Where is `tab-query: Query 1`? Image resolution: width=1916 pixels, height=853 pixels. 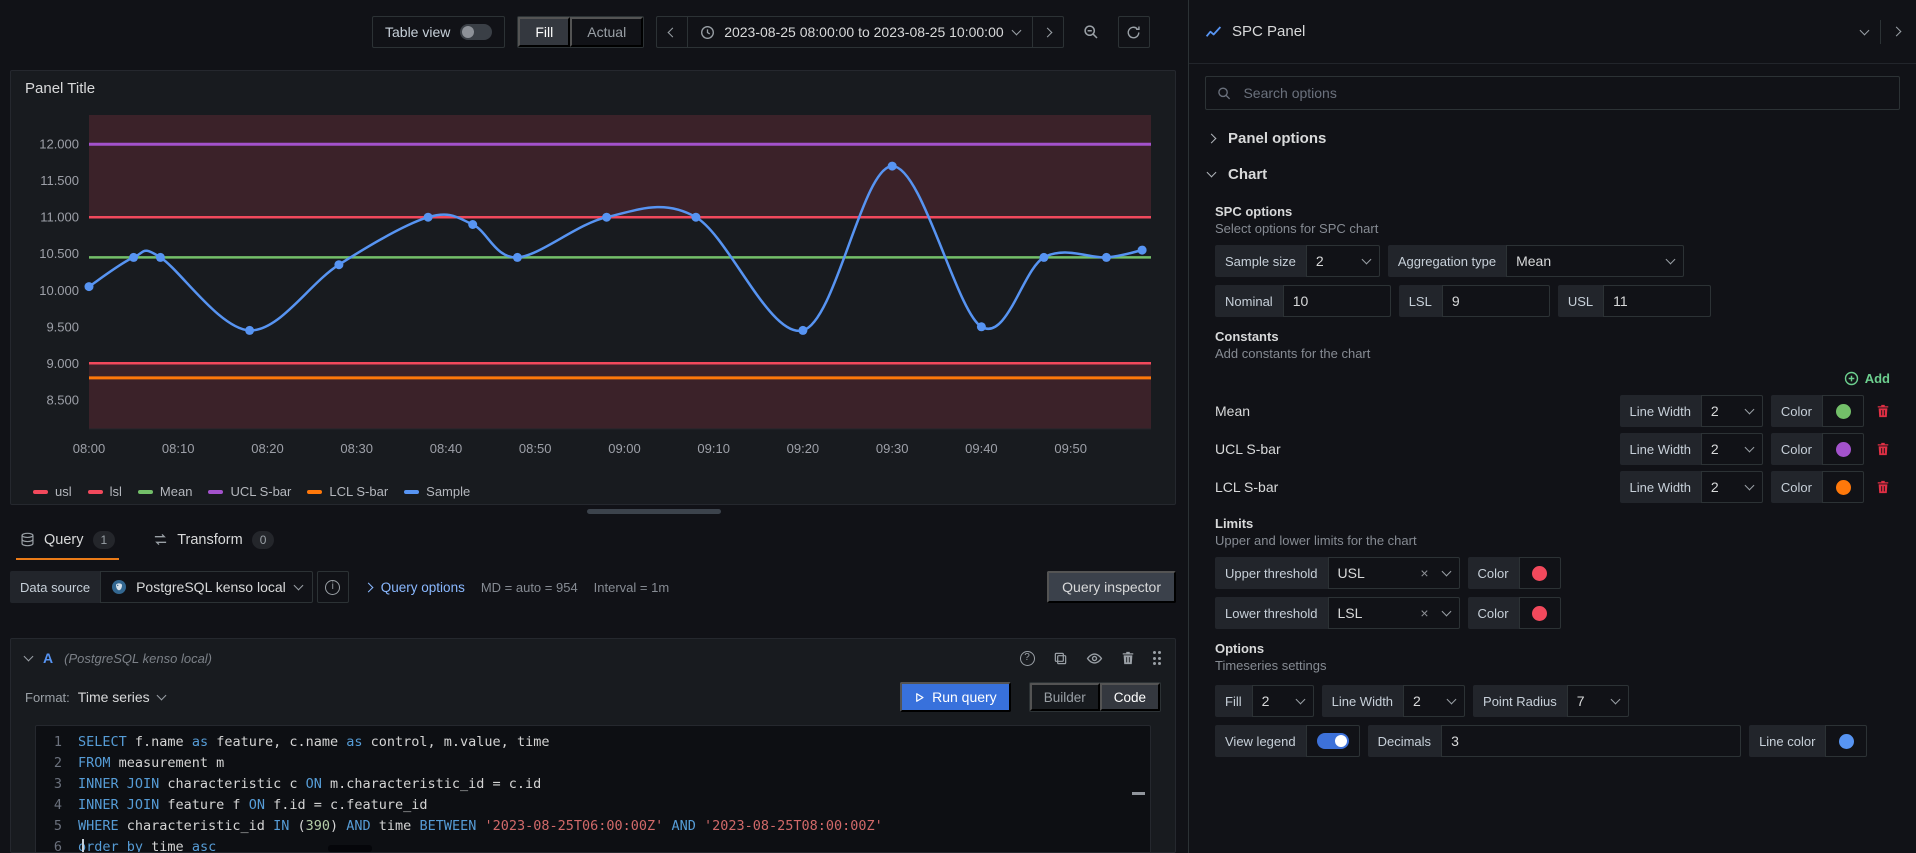
tab-query: Query 1 is located at coordinates (68, 540).